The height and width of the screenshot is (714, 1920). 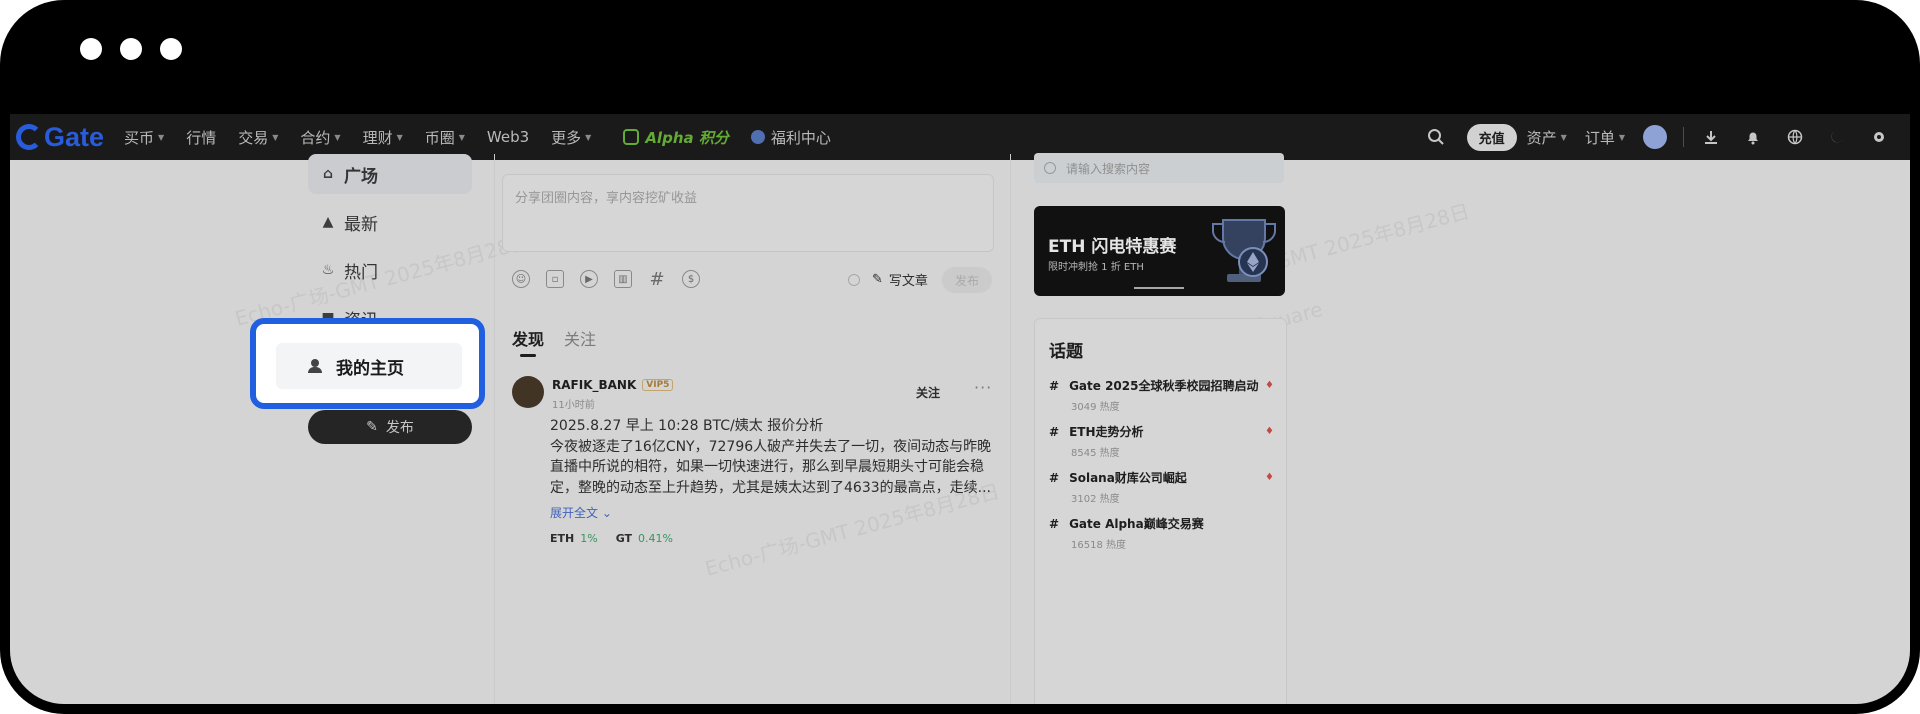 I want to click on nav-item-buy: 买币 ▼, so click(x=144, y=137).